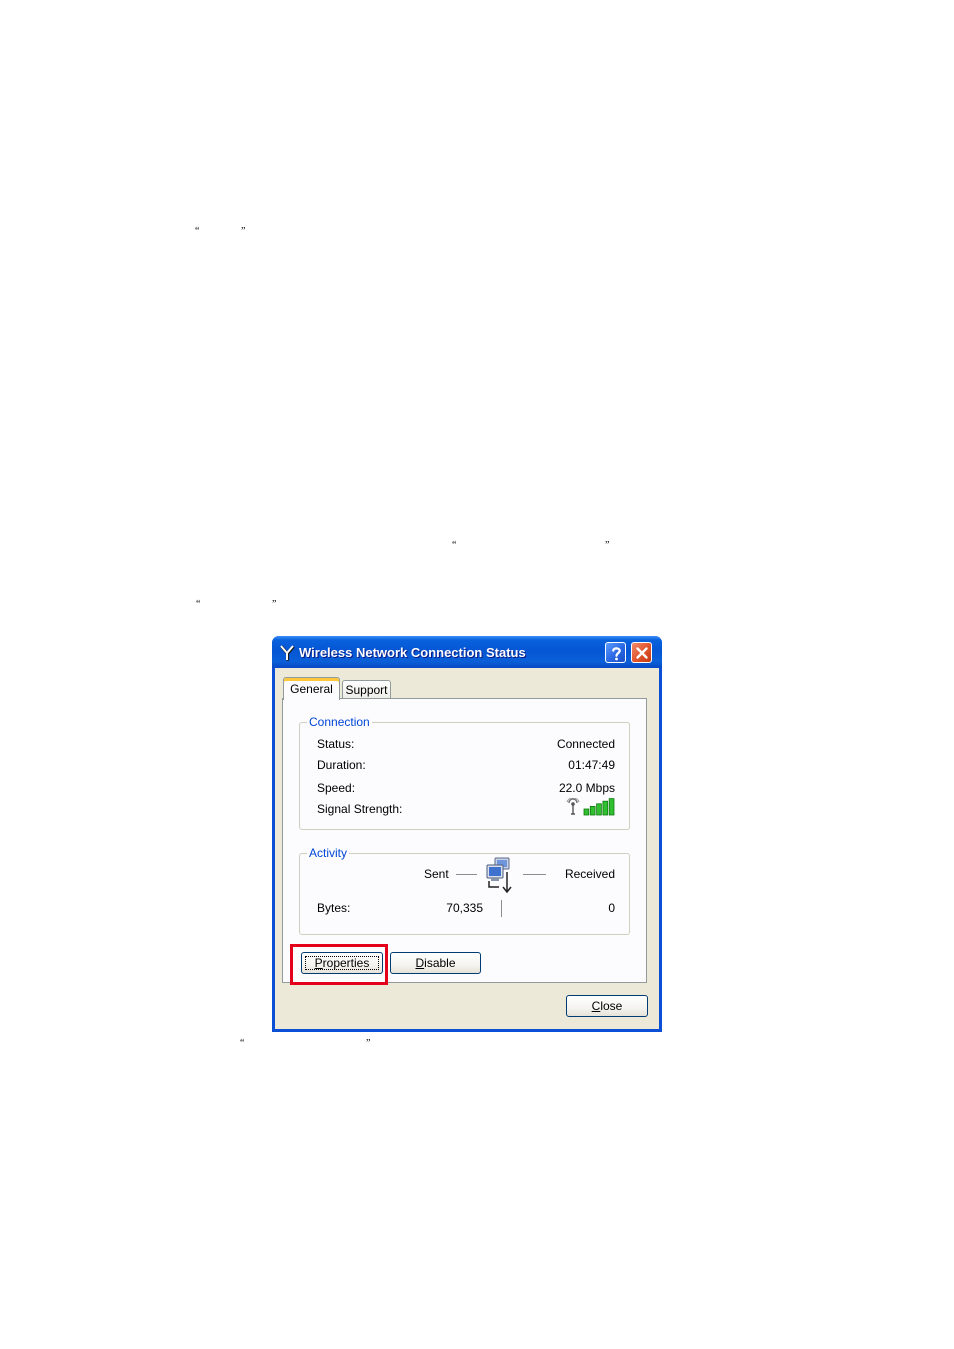 This screenshot has height=1349, width=954. Describe the element at coordinates (591, 765) in the screenshot. I see `duration-value: 01:47:49` at that location.